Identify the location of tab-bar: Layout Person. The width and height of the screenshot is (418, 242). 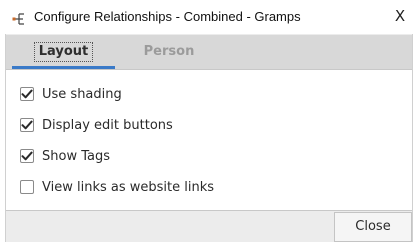
(209, 52).